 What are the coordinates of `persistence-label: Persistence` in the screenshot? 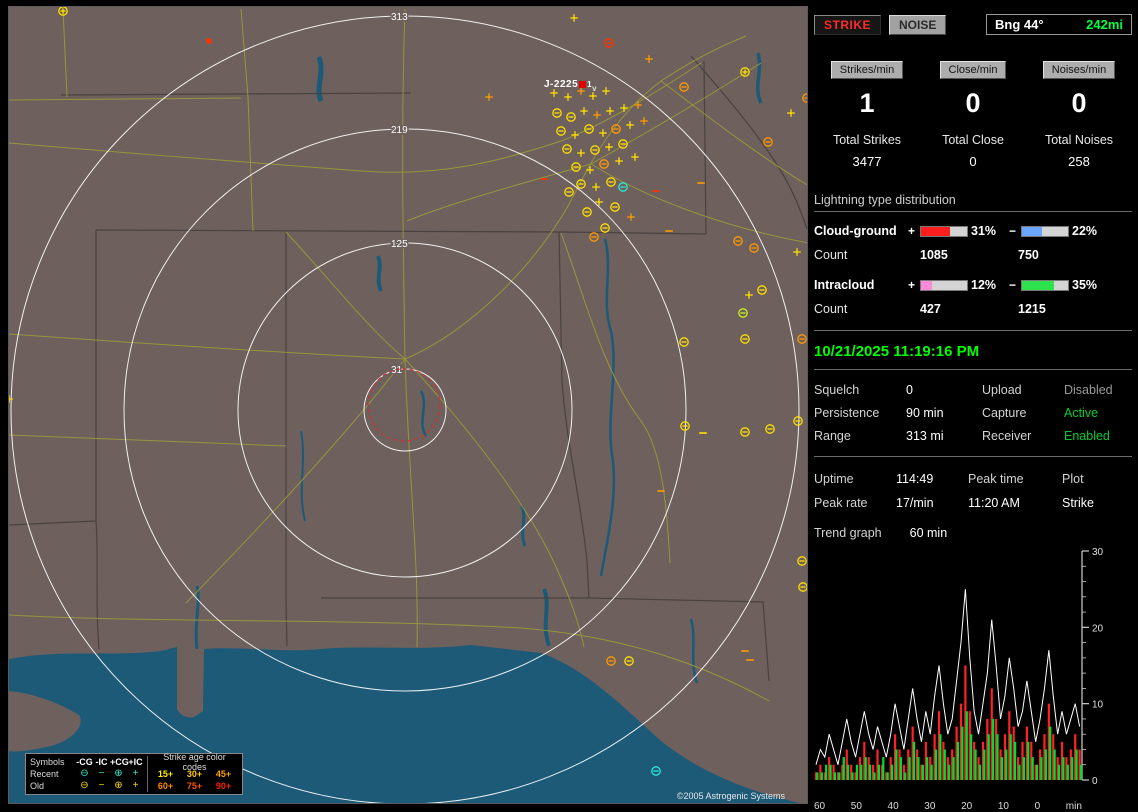 It's located at (847, 413).